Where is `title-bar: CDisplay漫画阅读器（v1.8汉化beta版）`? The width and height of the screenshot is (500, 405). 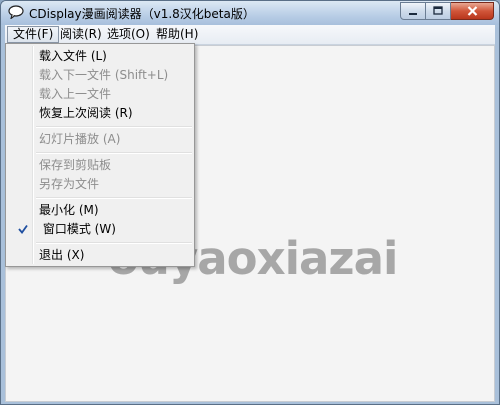 title-bar: CDisplay漫画阅读器（v1.8汉化beta版） is located at coordinates (250, 13).